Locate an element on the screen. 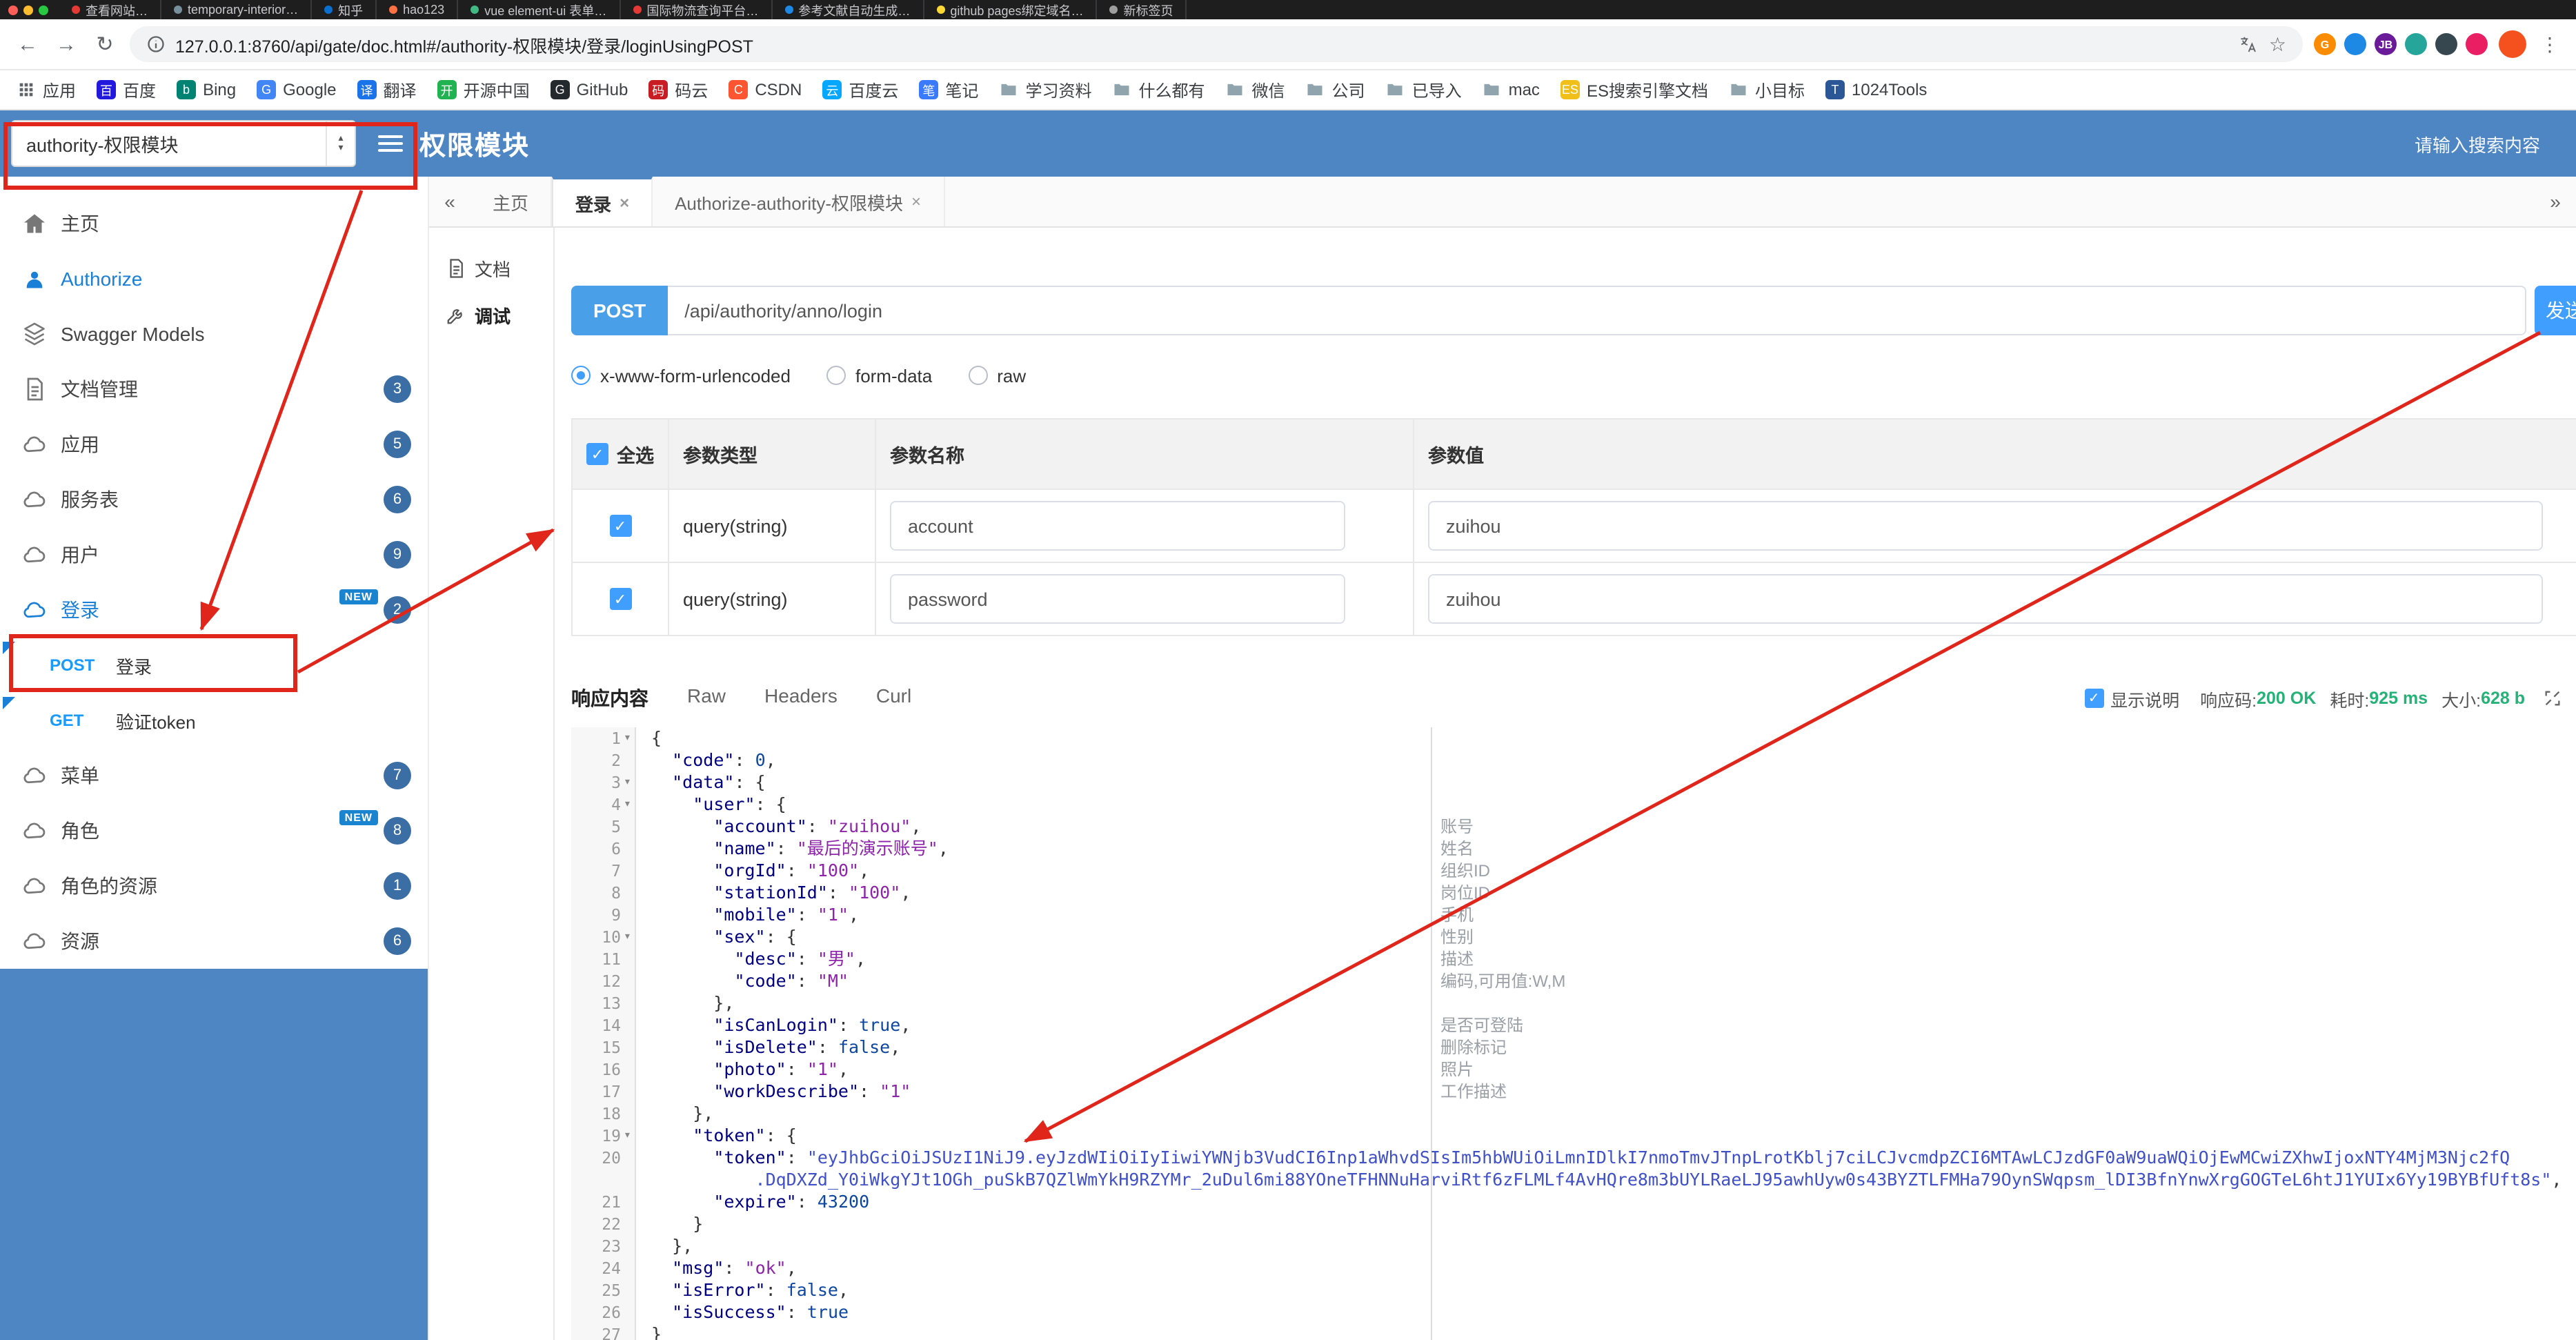 Image resolution: width=2576 pixels, height=1340 pixels. field-description: 账号 is located at coordinates (1457, 827).